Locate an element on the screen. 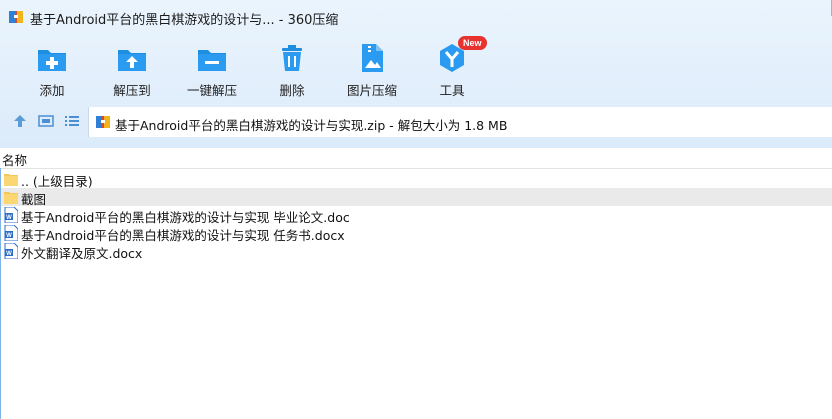 The width and height of the screenshot is (832, 419). up-arrow-icon is located at coordinates (20, 121).